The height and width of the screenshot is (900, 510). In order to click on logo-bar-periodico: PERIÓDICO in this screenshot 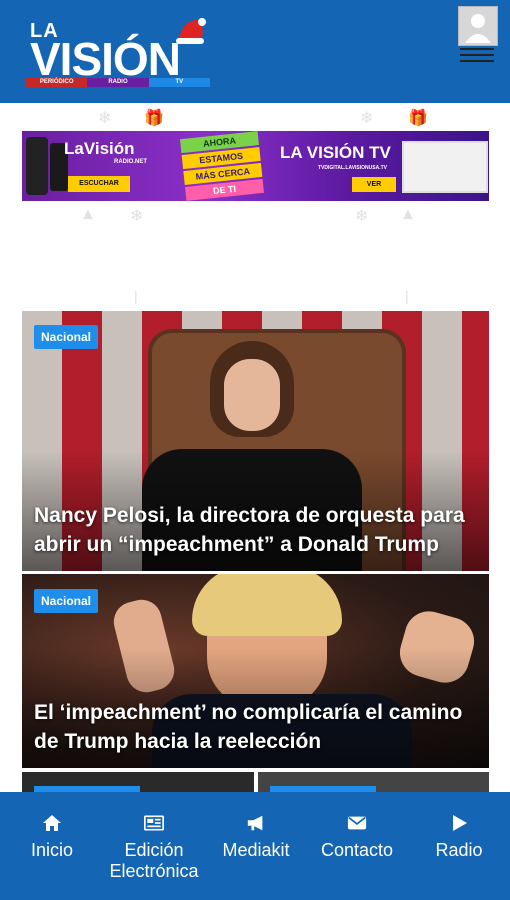, I will do `click(57, 82)`.